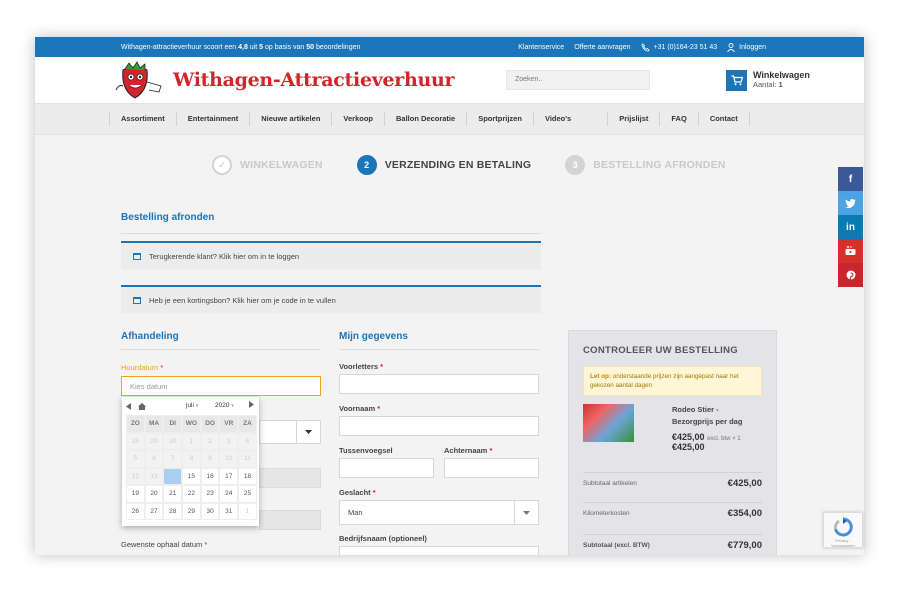 Image resolution: width=900 pixels, height=592 pixels. Describe the element at coordinates (425, 119) in the screenshot. I see `nav-ballon-decoratie: Ballon Decoratie` at that location.